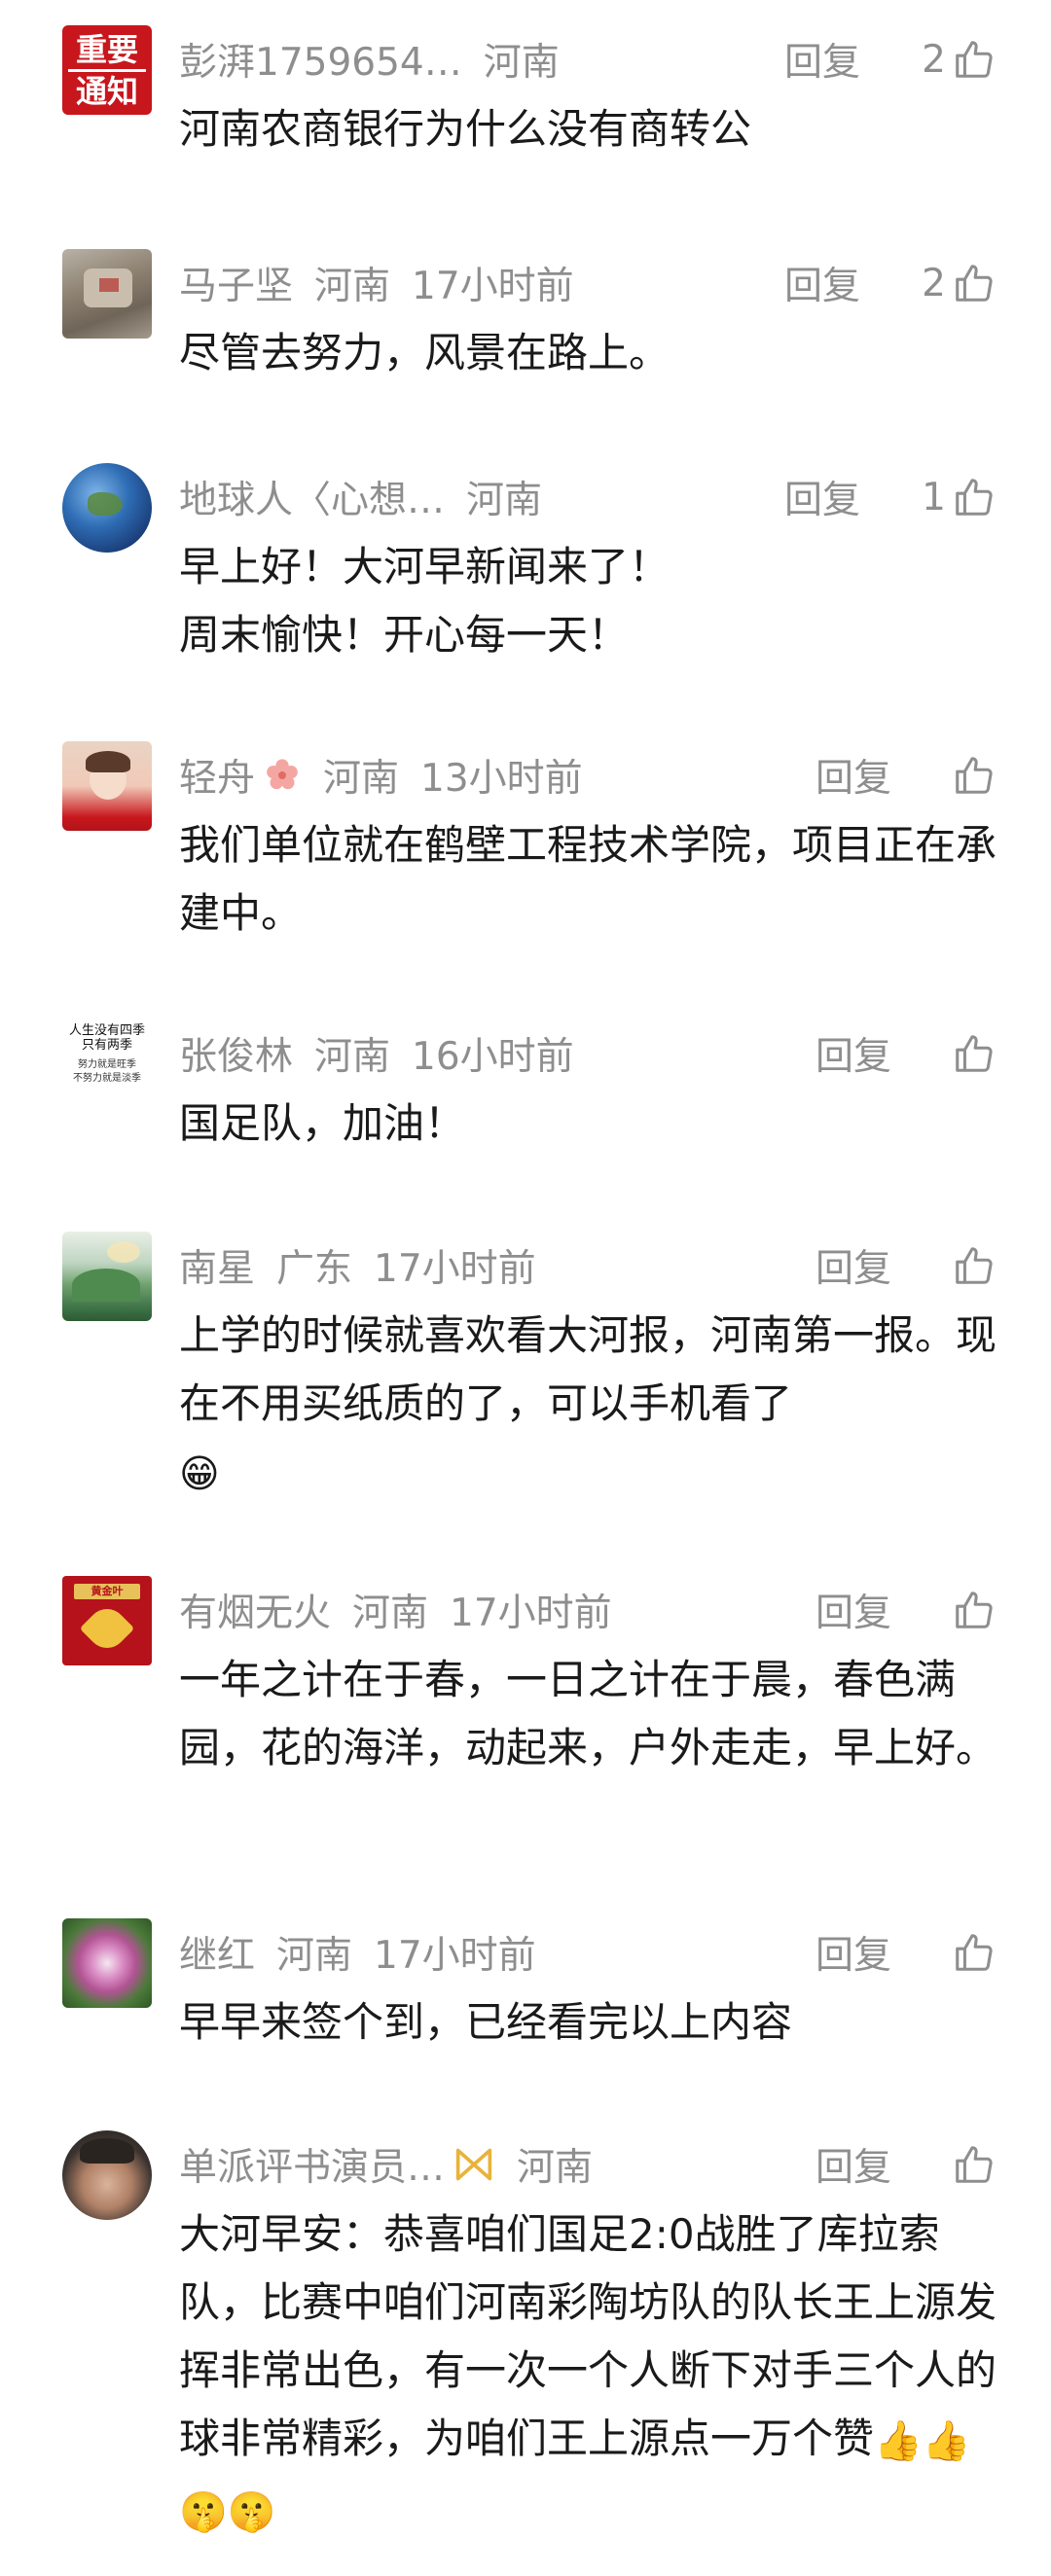  Describe the element at coordinates (501, 779) in the screenshot. I see `timestamp: 13小时前` at that location.